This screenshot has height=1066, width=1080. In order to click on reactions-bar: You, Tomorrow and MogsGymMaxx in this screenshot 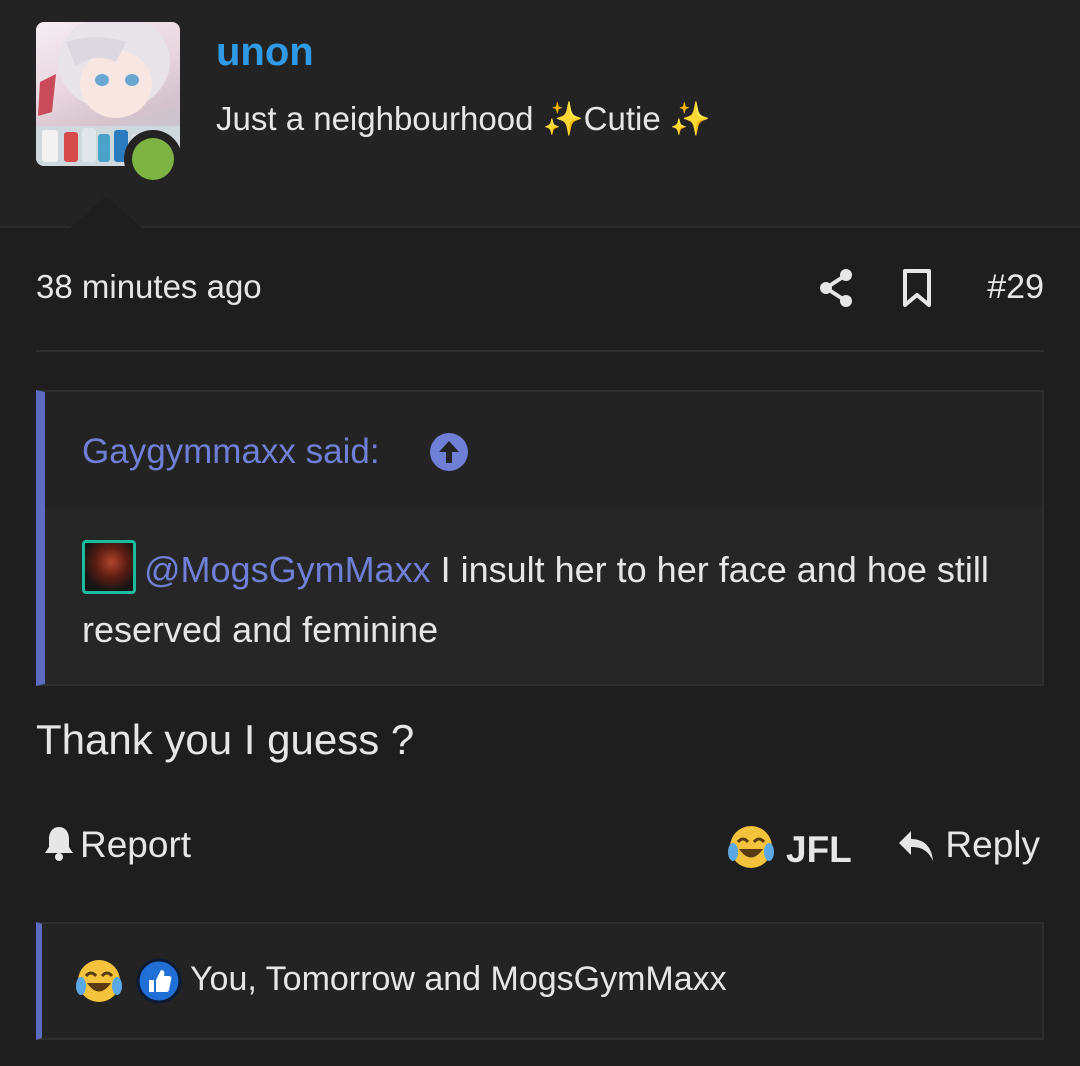, I will do `click(540, 981)`.